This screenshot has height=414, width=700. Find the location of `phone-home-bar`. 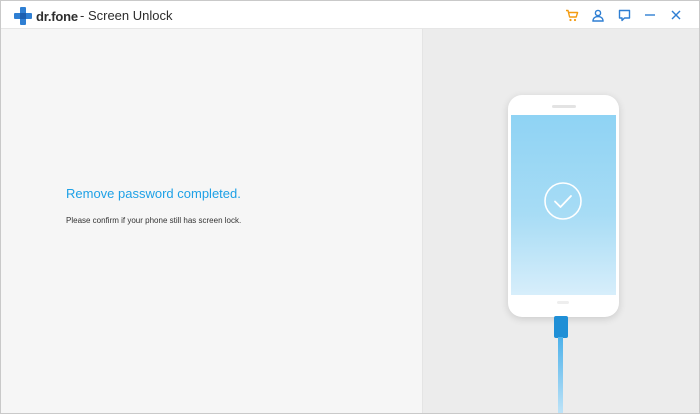

phone-home-bar is located at coordinates (563, 302).